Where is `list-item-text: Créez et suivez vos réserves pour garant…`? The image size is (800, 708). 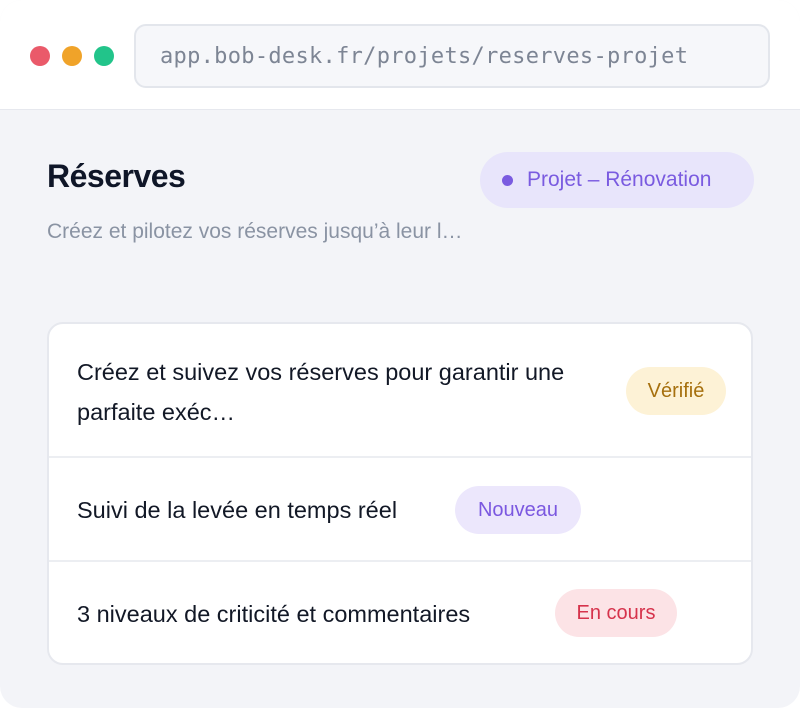
list-item-text: Créez et suivez vos réserves pour garant… is located at coordinates (321, 392).